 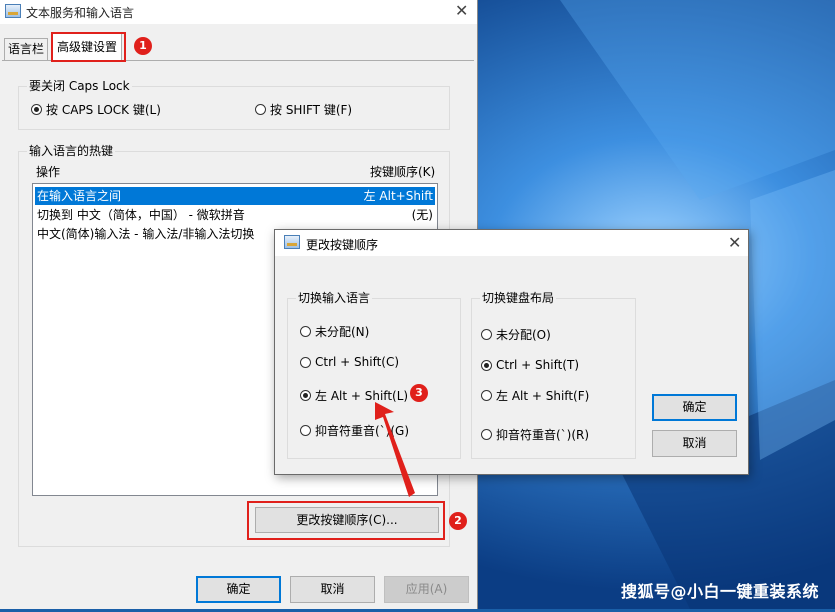 I want to click on arrow-icon, so click(x=395, y=449).